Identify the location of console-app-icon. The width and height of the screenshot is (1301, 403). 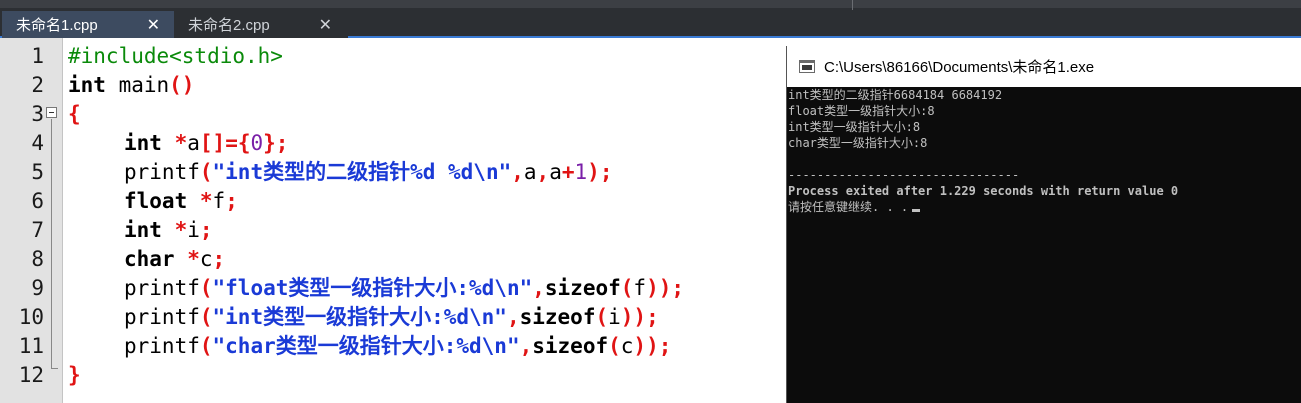
(807, 66).